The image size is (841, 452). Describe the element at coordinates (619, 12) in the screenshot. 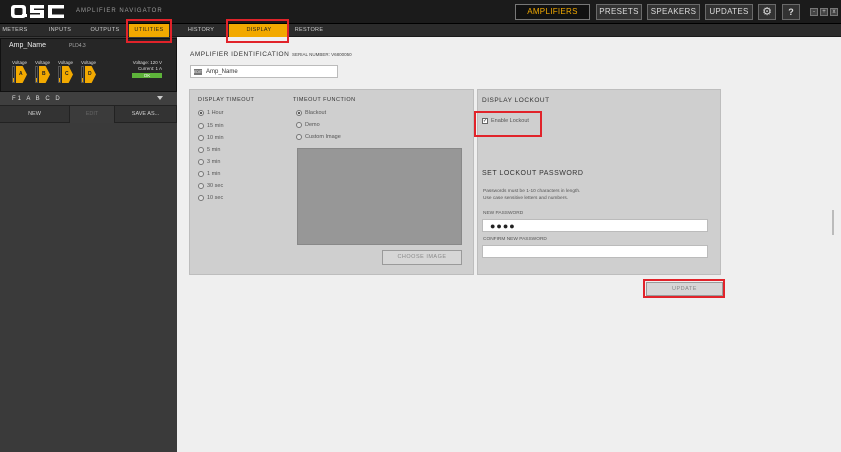

I see `presets-button: PRESETS` at that location.